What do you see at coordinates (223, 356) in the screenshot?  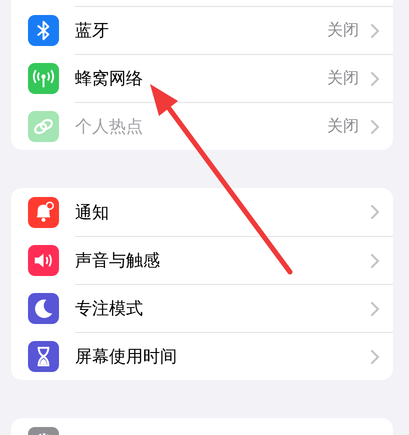 I see `setting-label: 屏幕使用时间` at bounding box center [223, 356].